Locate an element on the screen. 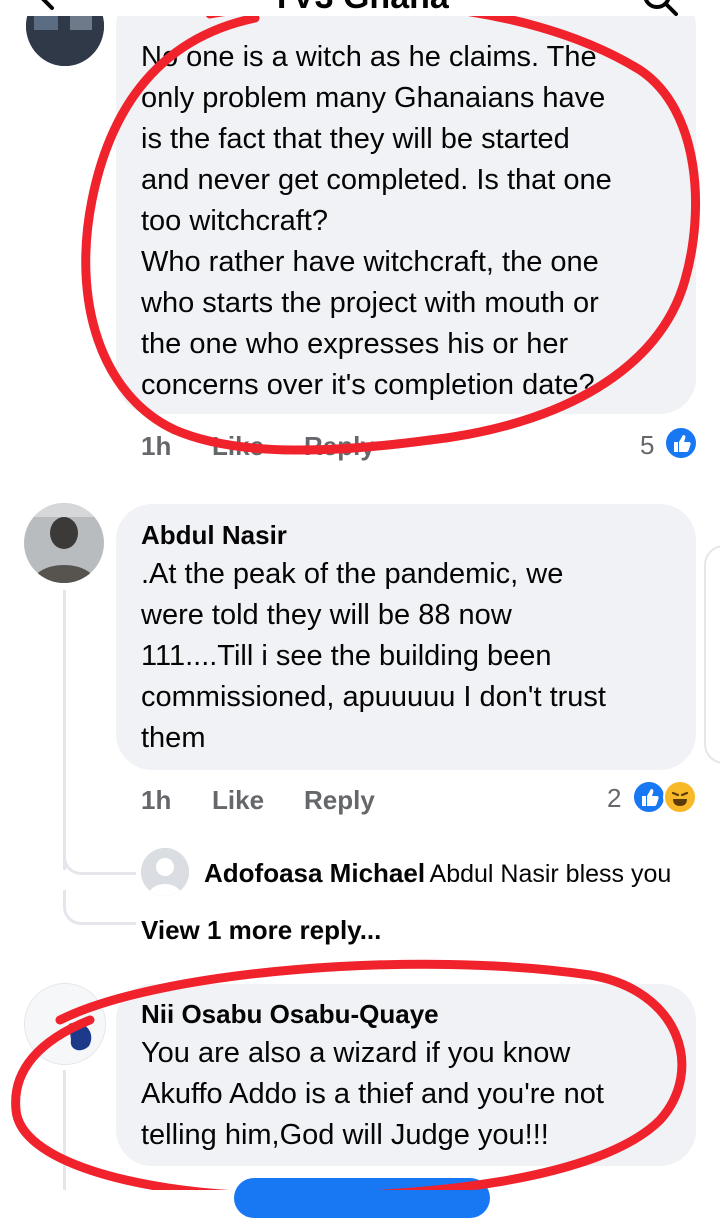 The width and height of the screenshot is (720, 1218). default-avatar-icon is located at coordinates (165, 872).